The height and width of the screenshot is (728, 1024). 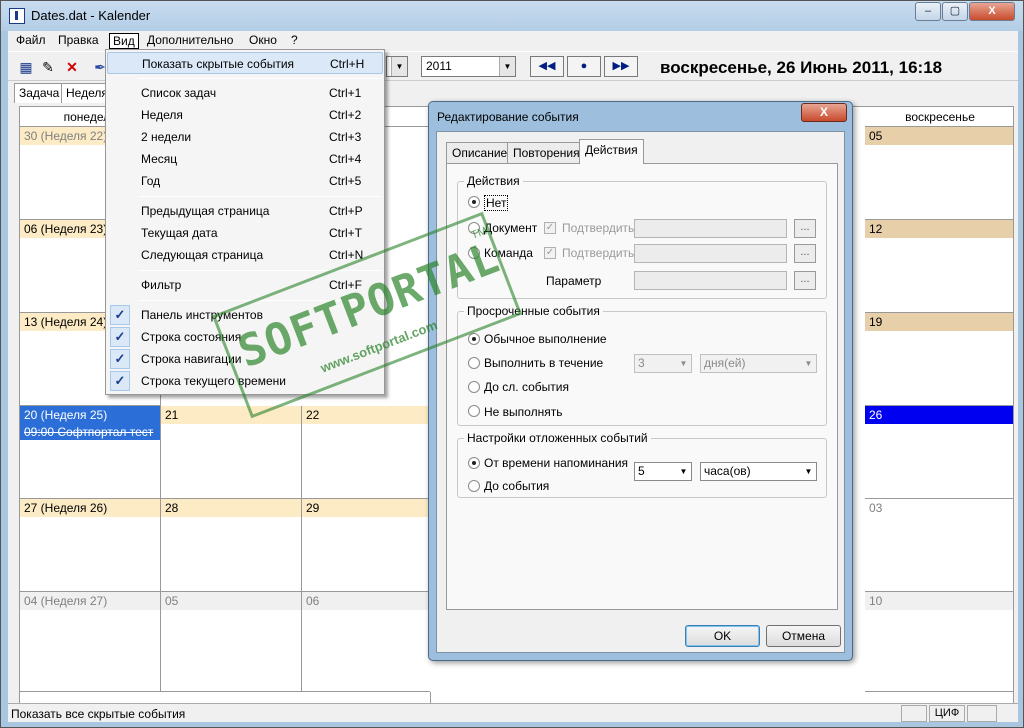 What do you see at coordinates (513, 712) in the screenshot?
I see `status-bar: Показать все скрытые события ЦИФ` at bounding box center [513, 712].